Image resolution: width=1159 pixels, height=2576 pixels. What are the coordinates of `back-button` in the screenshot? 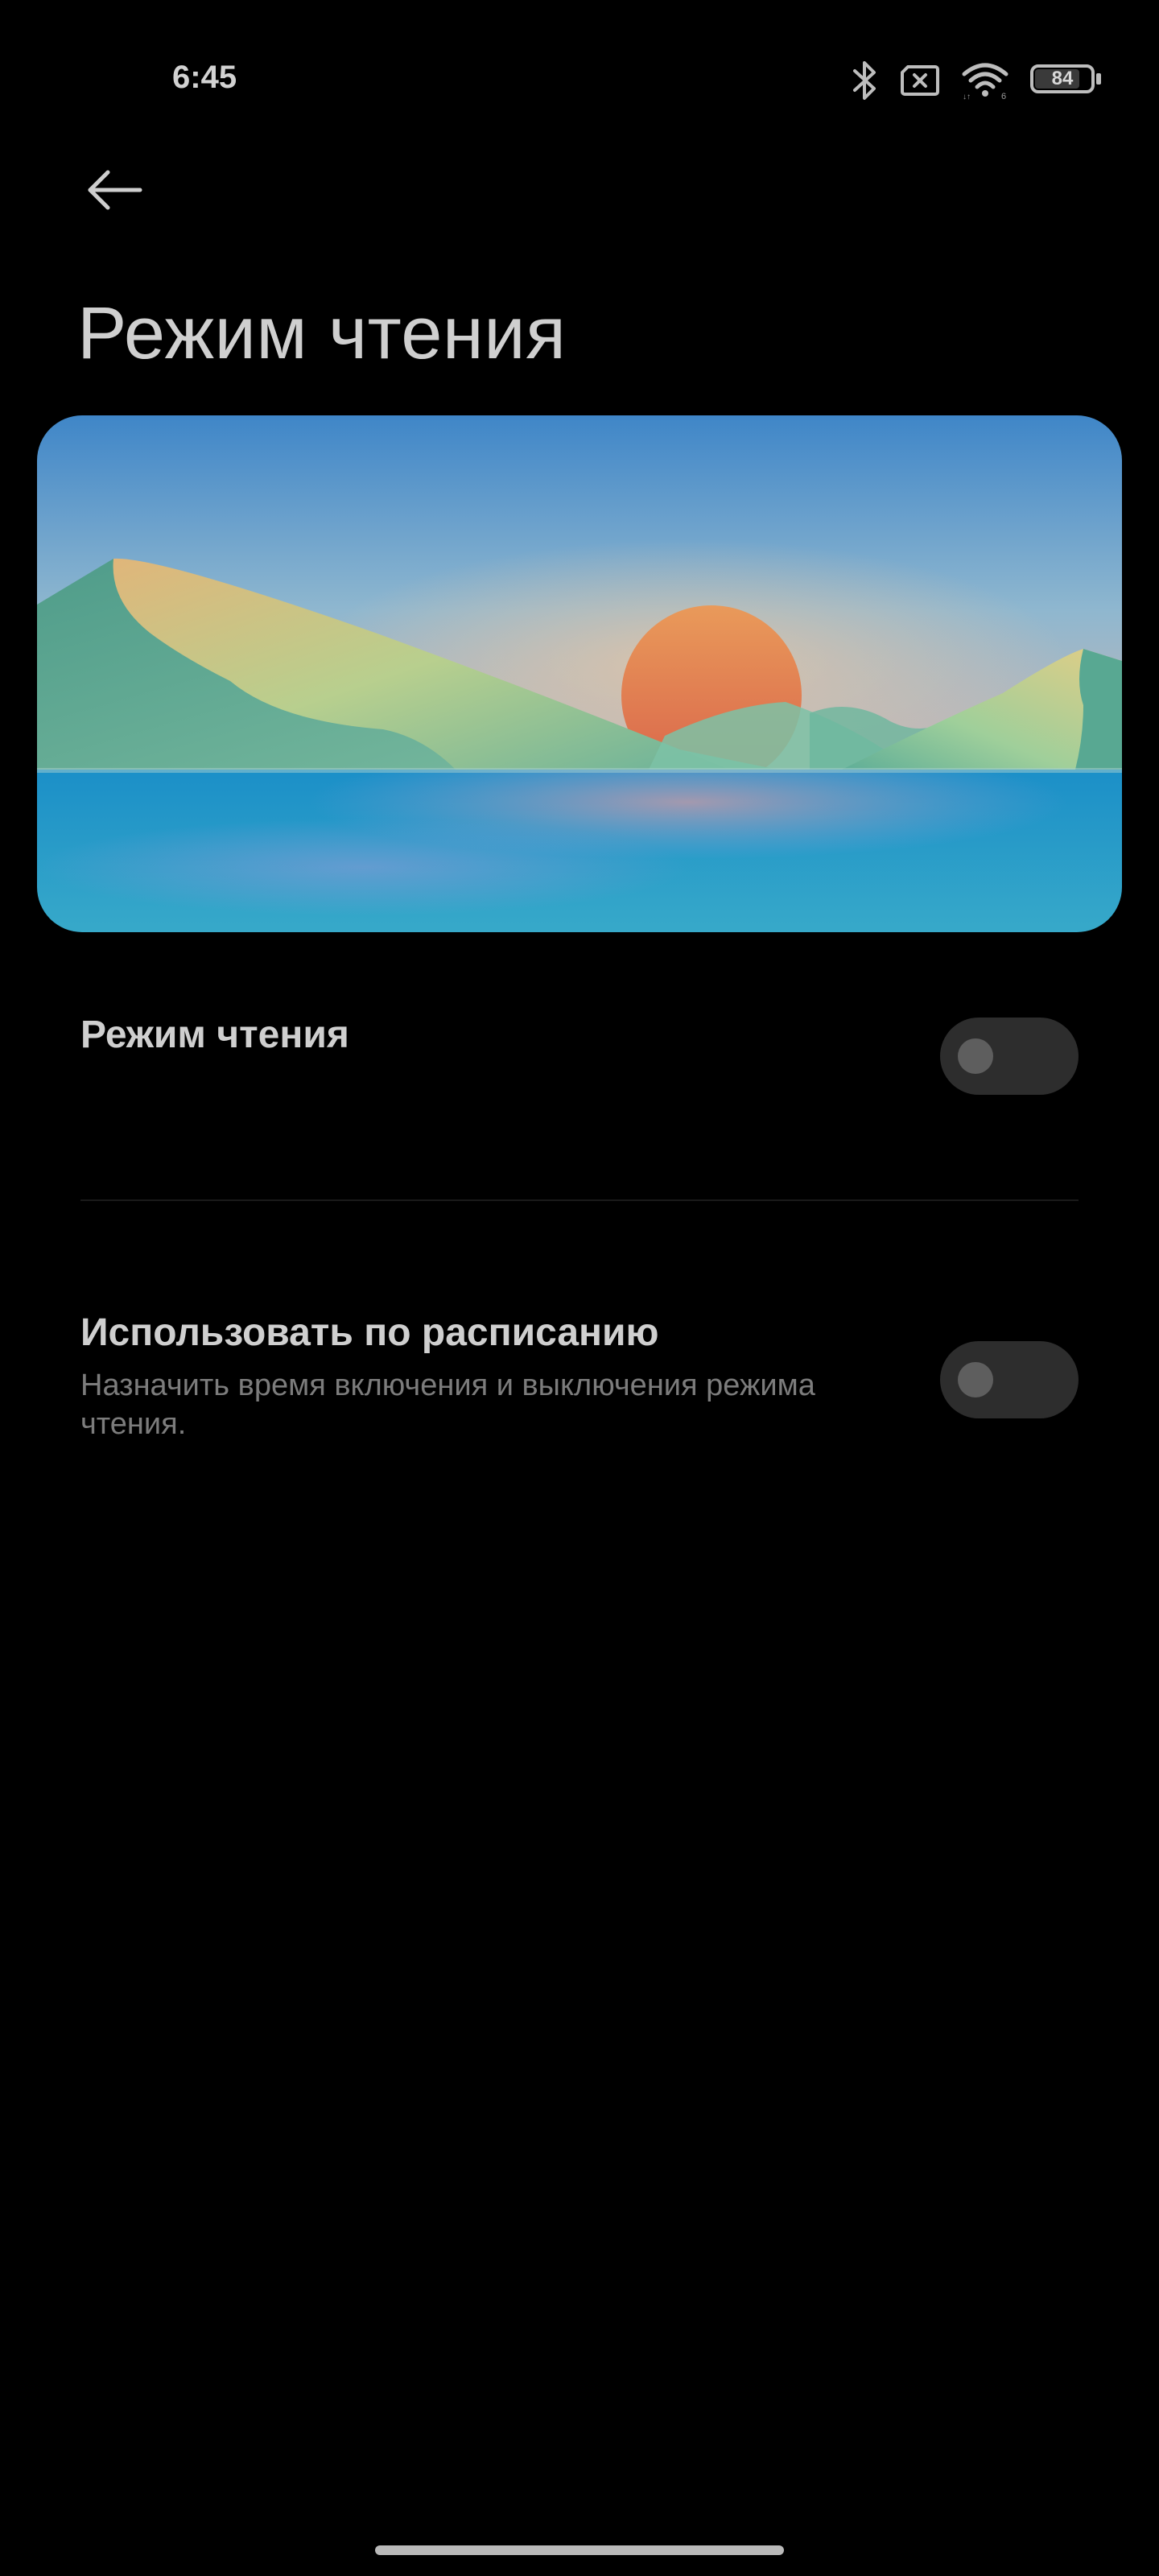 It's located at (114, 191).